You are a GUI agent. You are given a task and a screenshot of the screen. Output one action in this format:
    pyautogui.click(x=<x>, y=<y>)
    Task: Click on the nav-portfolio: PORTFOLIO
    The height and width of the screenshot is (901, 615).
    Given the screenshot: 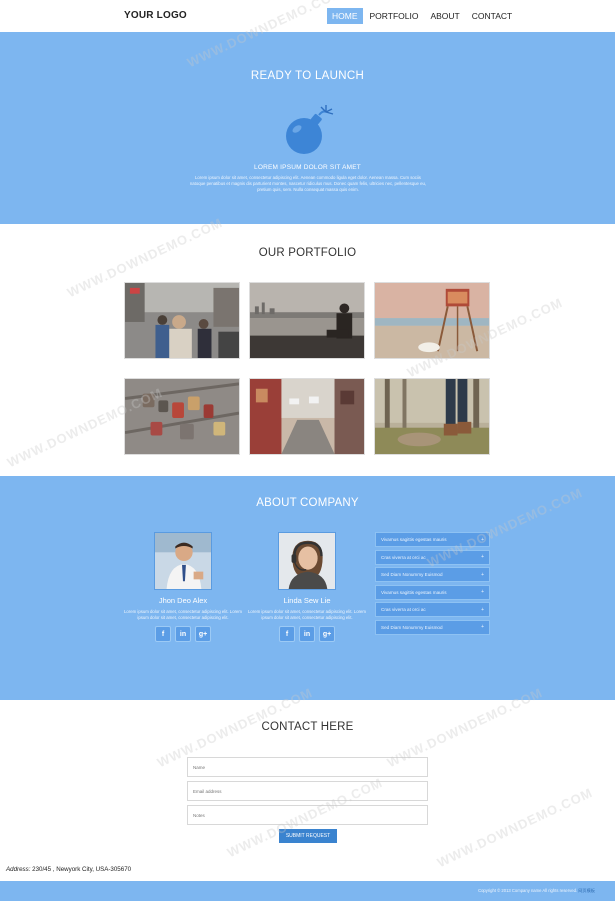 What is the action you would take?
    pyautogui.click(x=394, y=16)
    